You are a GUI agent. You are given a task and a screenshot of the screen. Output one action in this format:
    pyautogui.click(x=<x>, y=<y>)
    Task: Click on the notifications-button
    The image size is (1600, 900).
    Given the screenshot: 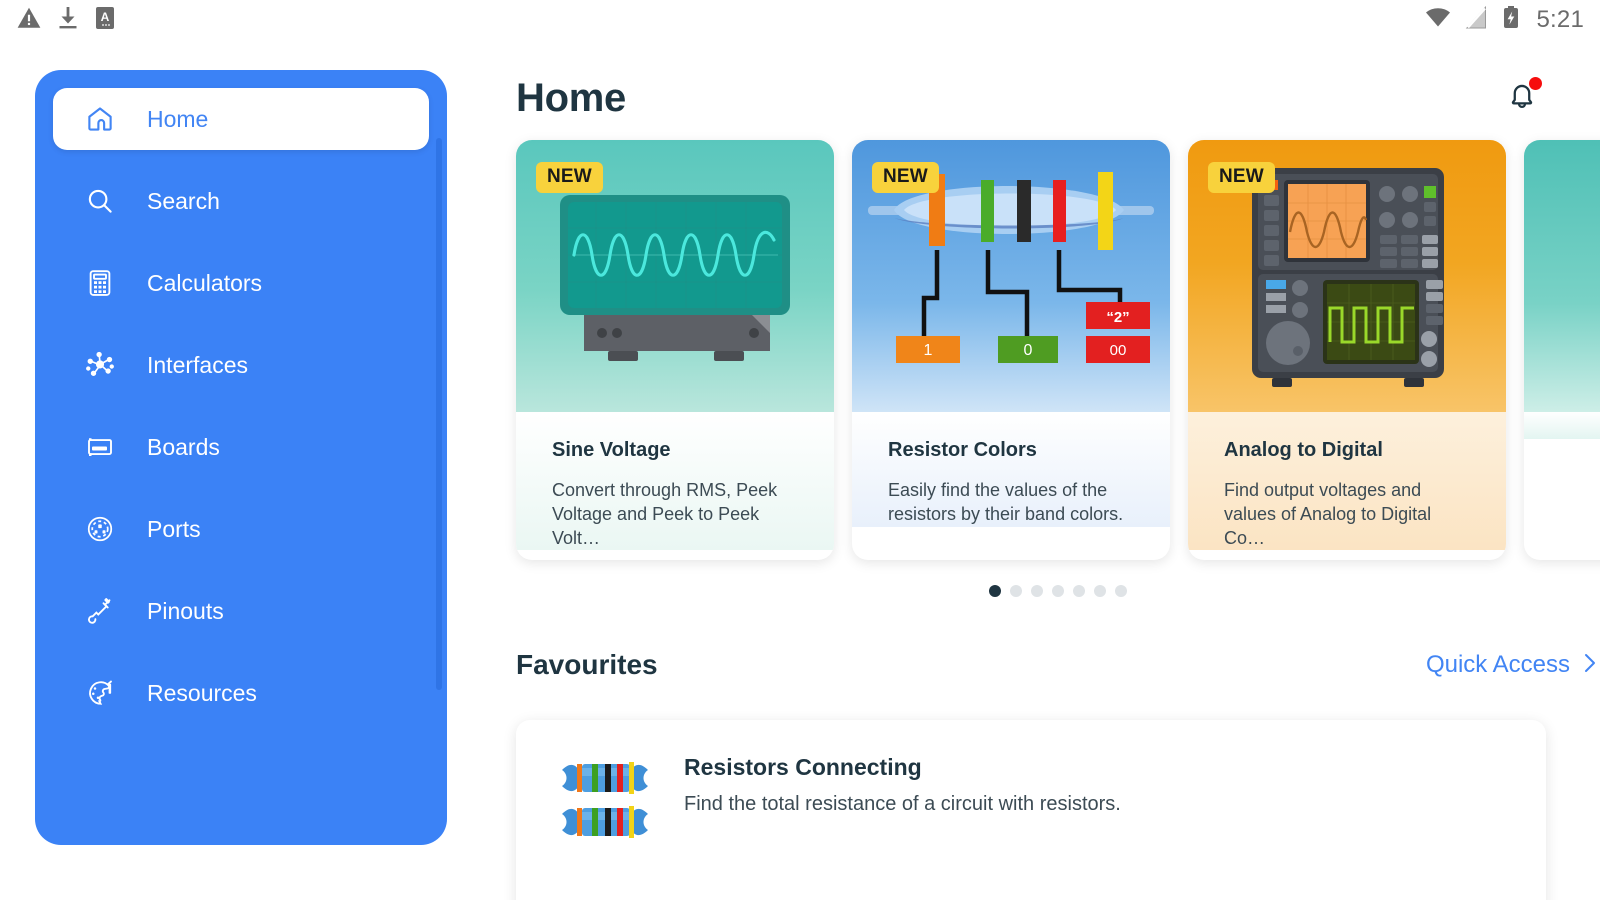 What is the action you would take?
    pyautogui.click(x=1522, y=98)
    